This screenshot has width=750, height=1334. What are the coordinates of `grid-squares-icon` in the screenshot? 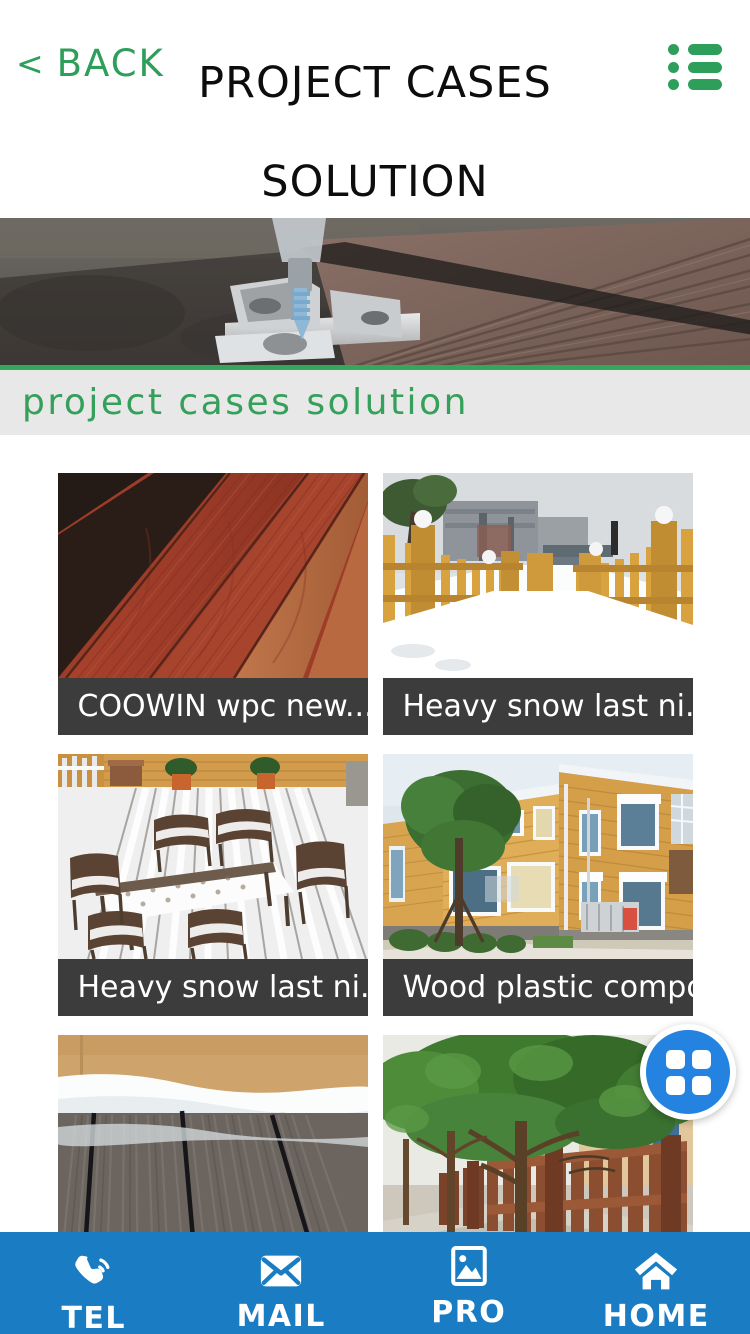 It's located at (688, 1072).